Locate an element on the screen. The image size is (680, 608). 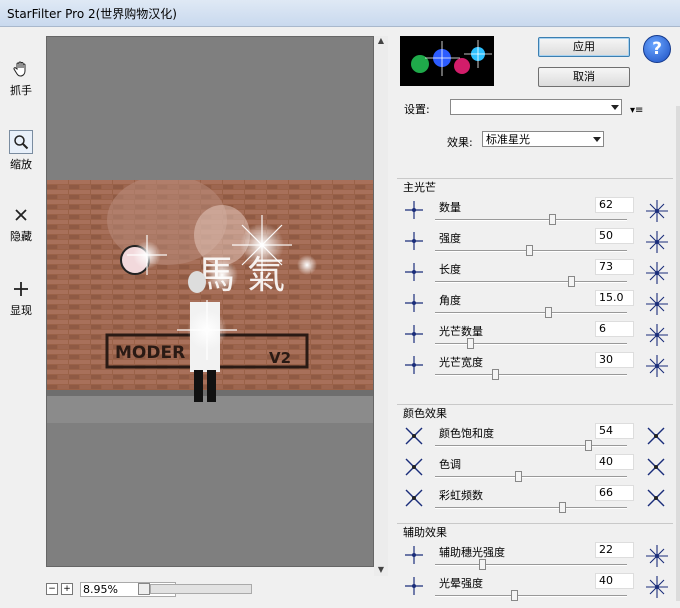
param-value-field: 15.0 is located at coordinates (614, 298).